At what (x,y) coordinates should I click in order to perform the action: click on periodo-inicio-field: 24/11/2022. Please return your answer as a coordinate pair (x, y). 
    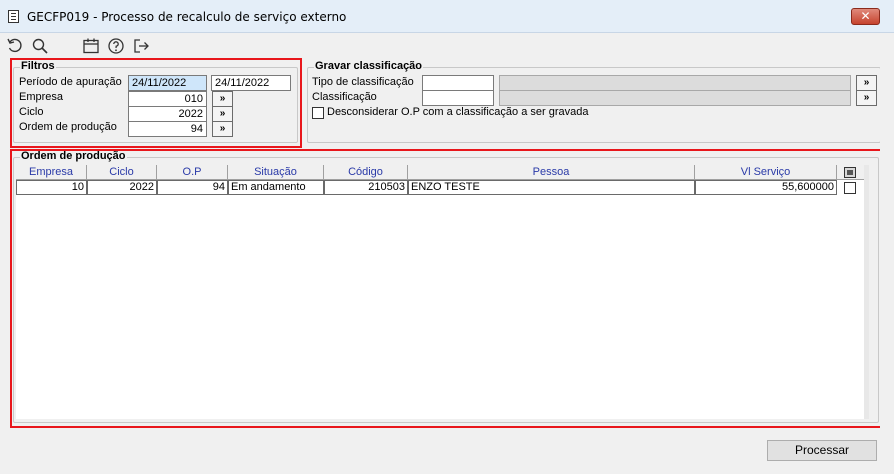
    Looking at the image, I should click on (167, 83).